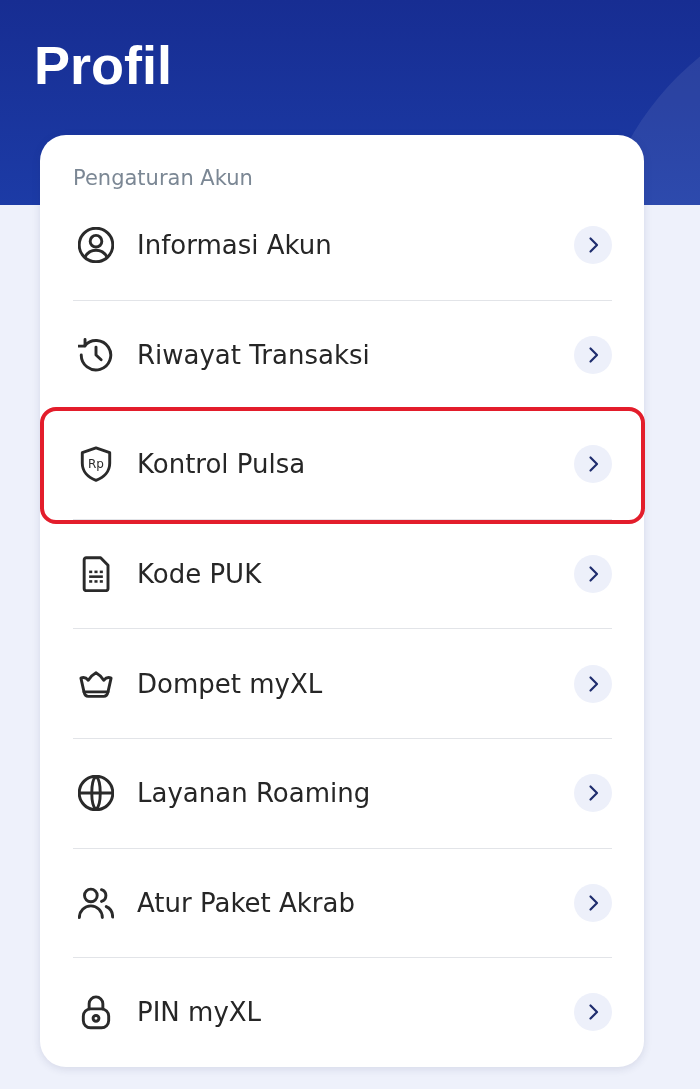 This screenshot has width=700, height=1089. What do you see at coordinates (342, 574) in the screenshot?
I see `menu-item: Kode PUK` at bounding box center [342, 574].